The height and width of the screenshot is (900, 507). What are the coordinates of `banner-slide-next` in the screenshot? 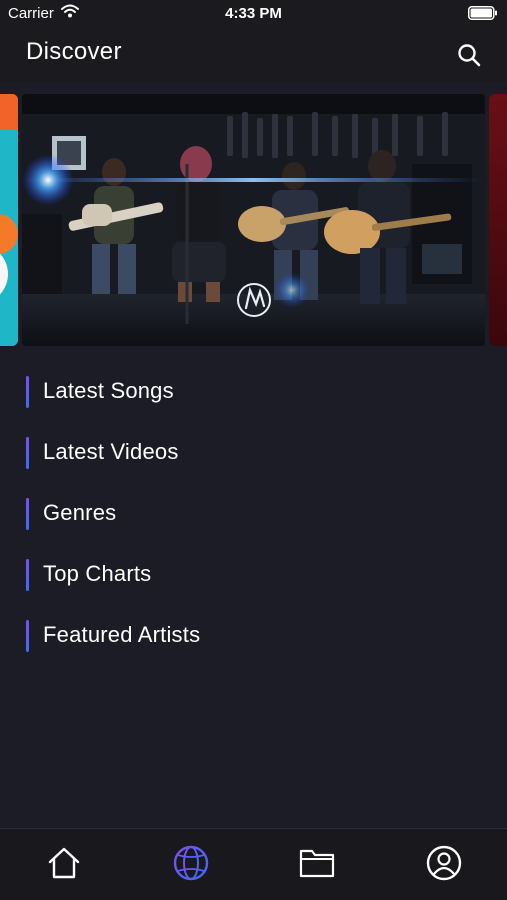 It's located at (498, 220).